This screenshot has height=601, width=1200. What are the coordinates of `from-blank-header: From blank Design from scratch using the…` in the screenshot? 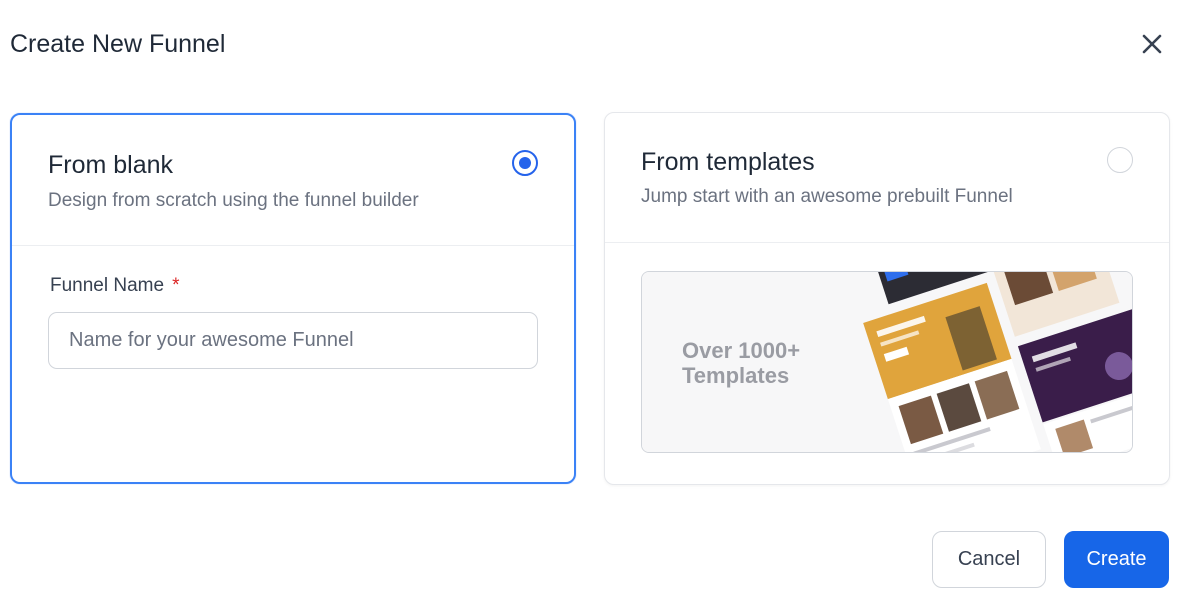 It's located at (293, 180).